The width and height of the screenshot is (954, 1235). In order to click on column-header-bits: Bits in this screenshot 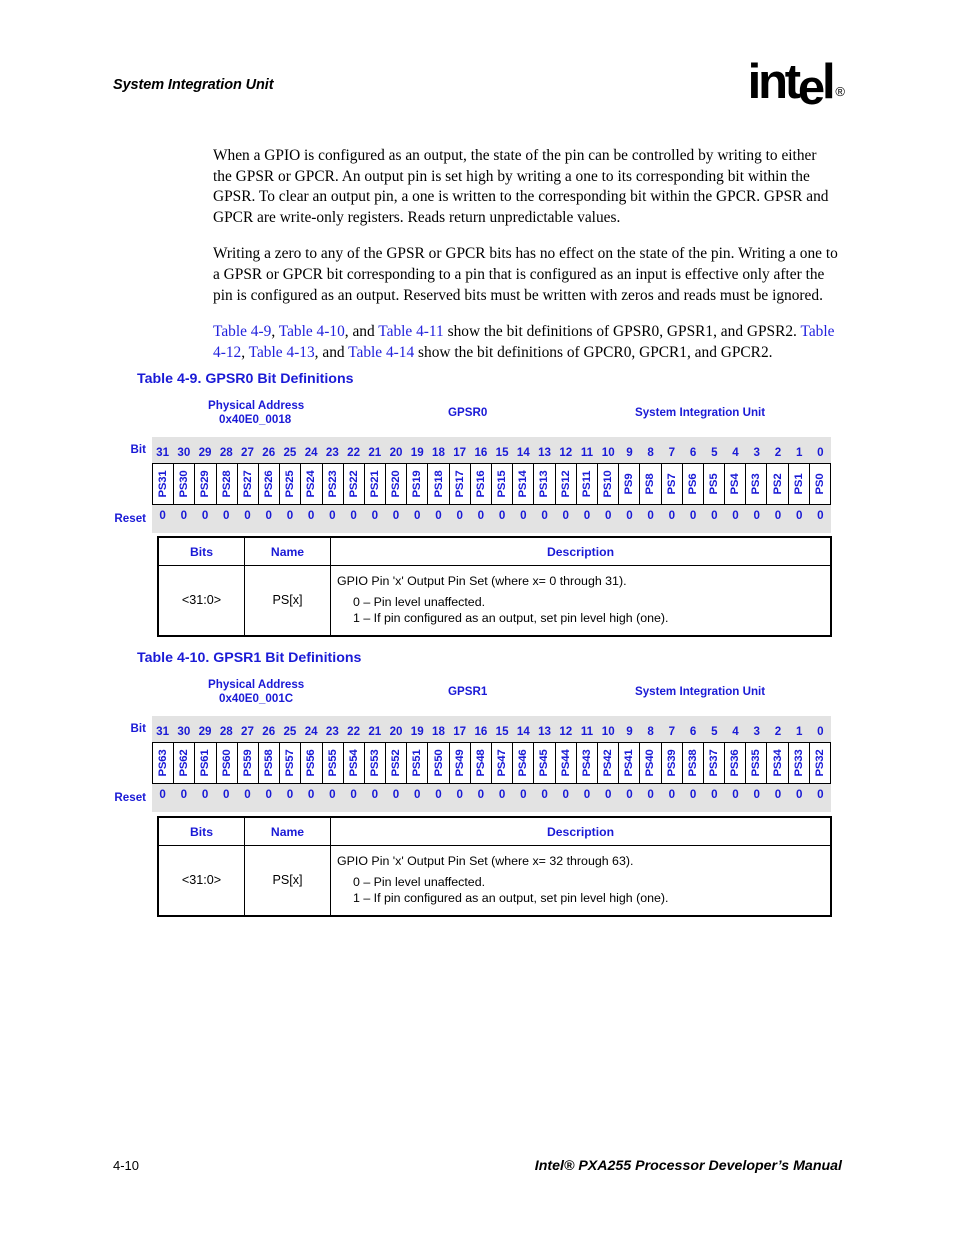, I will do `click(201, 831)`.